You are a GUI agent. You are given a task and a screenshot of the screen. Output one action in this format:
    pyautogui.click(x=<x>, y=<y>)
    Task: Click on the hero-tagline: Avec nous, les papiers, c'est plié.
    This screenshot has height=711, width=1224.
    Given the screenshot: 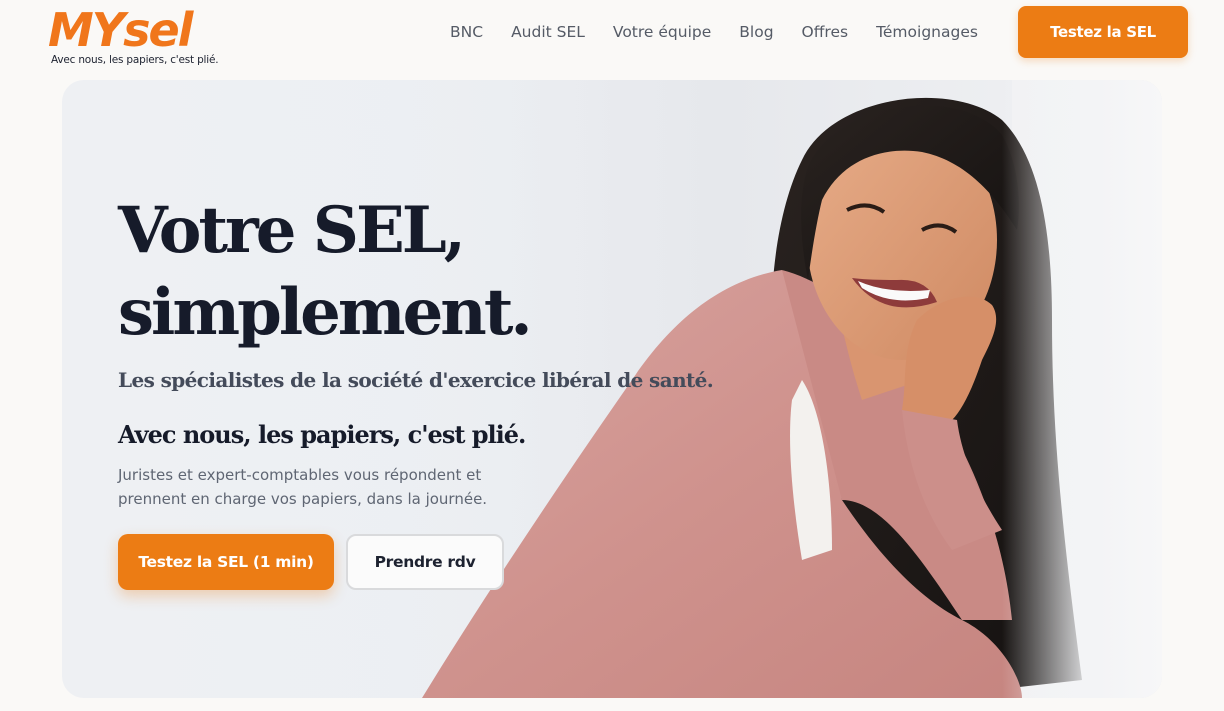 What is the action you would take?
    pyautogui.click(x=322, y=434)
    